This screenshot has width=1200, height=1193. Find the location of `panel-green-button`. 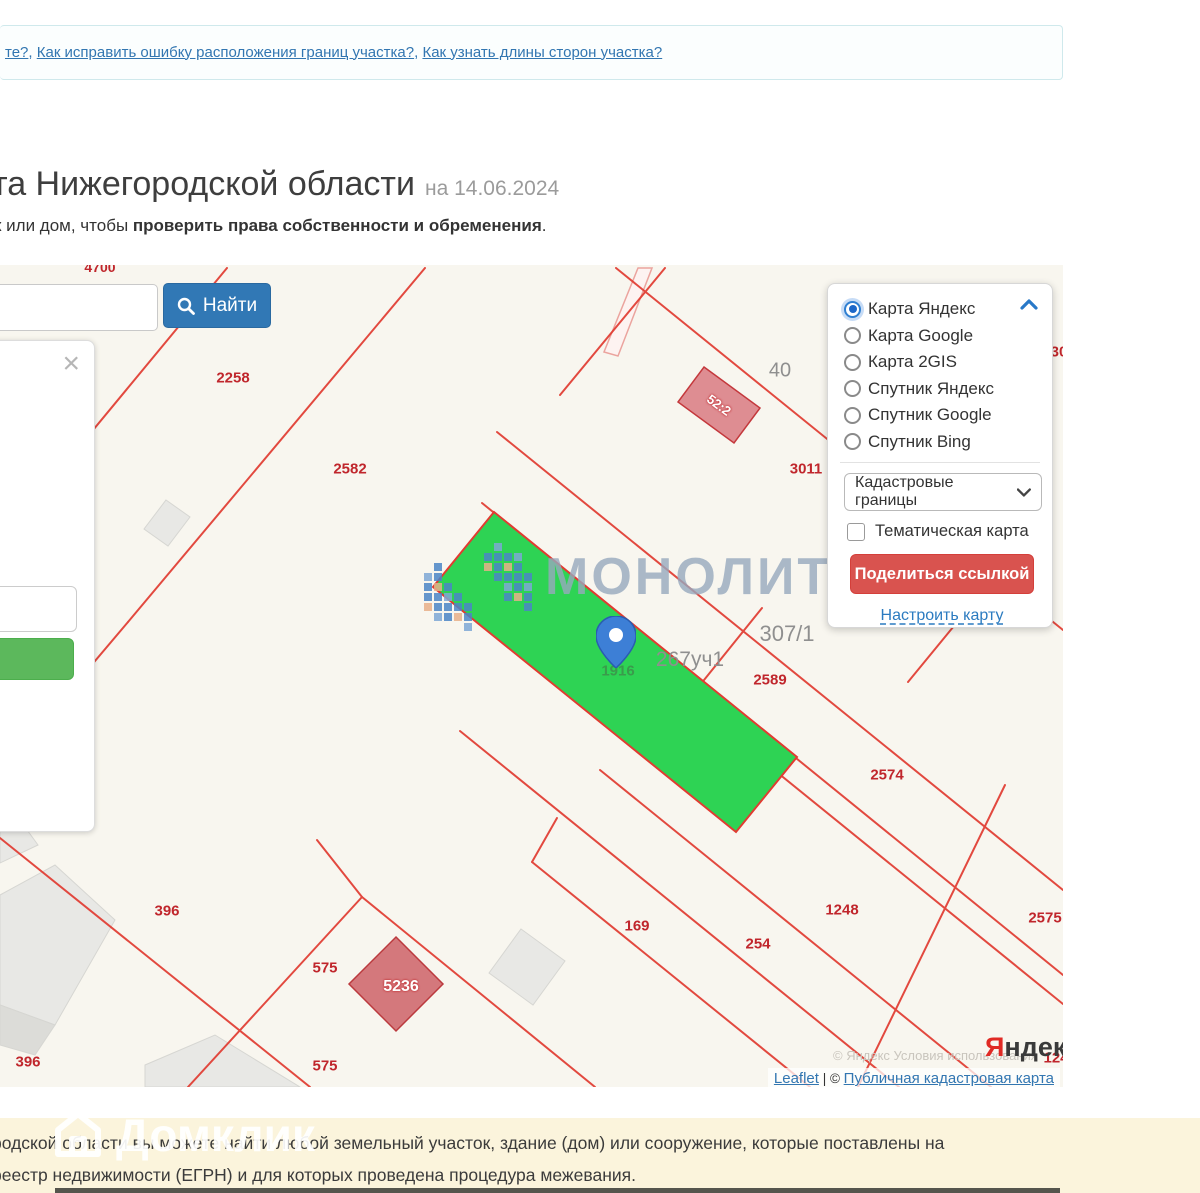

panel-green-button is located at coordinates (37, 659).